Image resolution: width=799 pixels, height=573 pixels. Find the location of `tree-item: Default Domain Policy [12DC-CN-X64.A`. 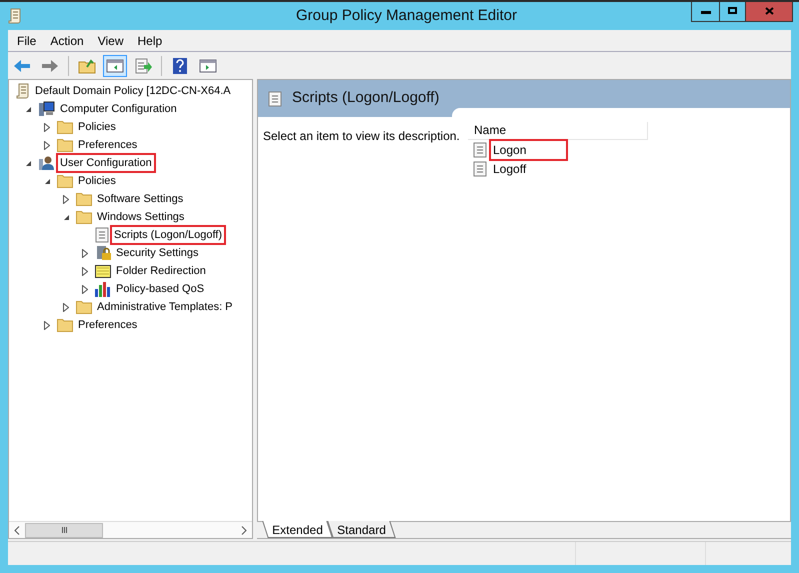

tree-item: Default Domain Policy [12DC-CN-X64.A is located at coordinates (133, 91).